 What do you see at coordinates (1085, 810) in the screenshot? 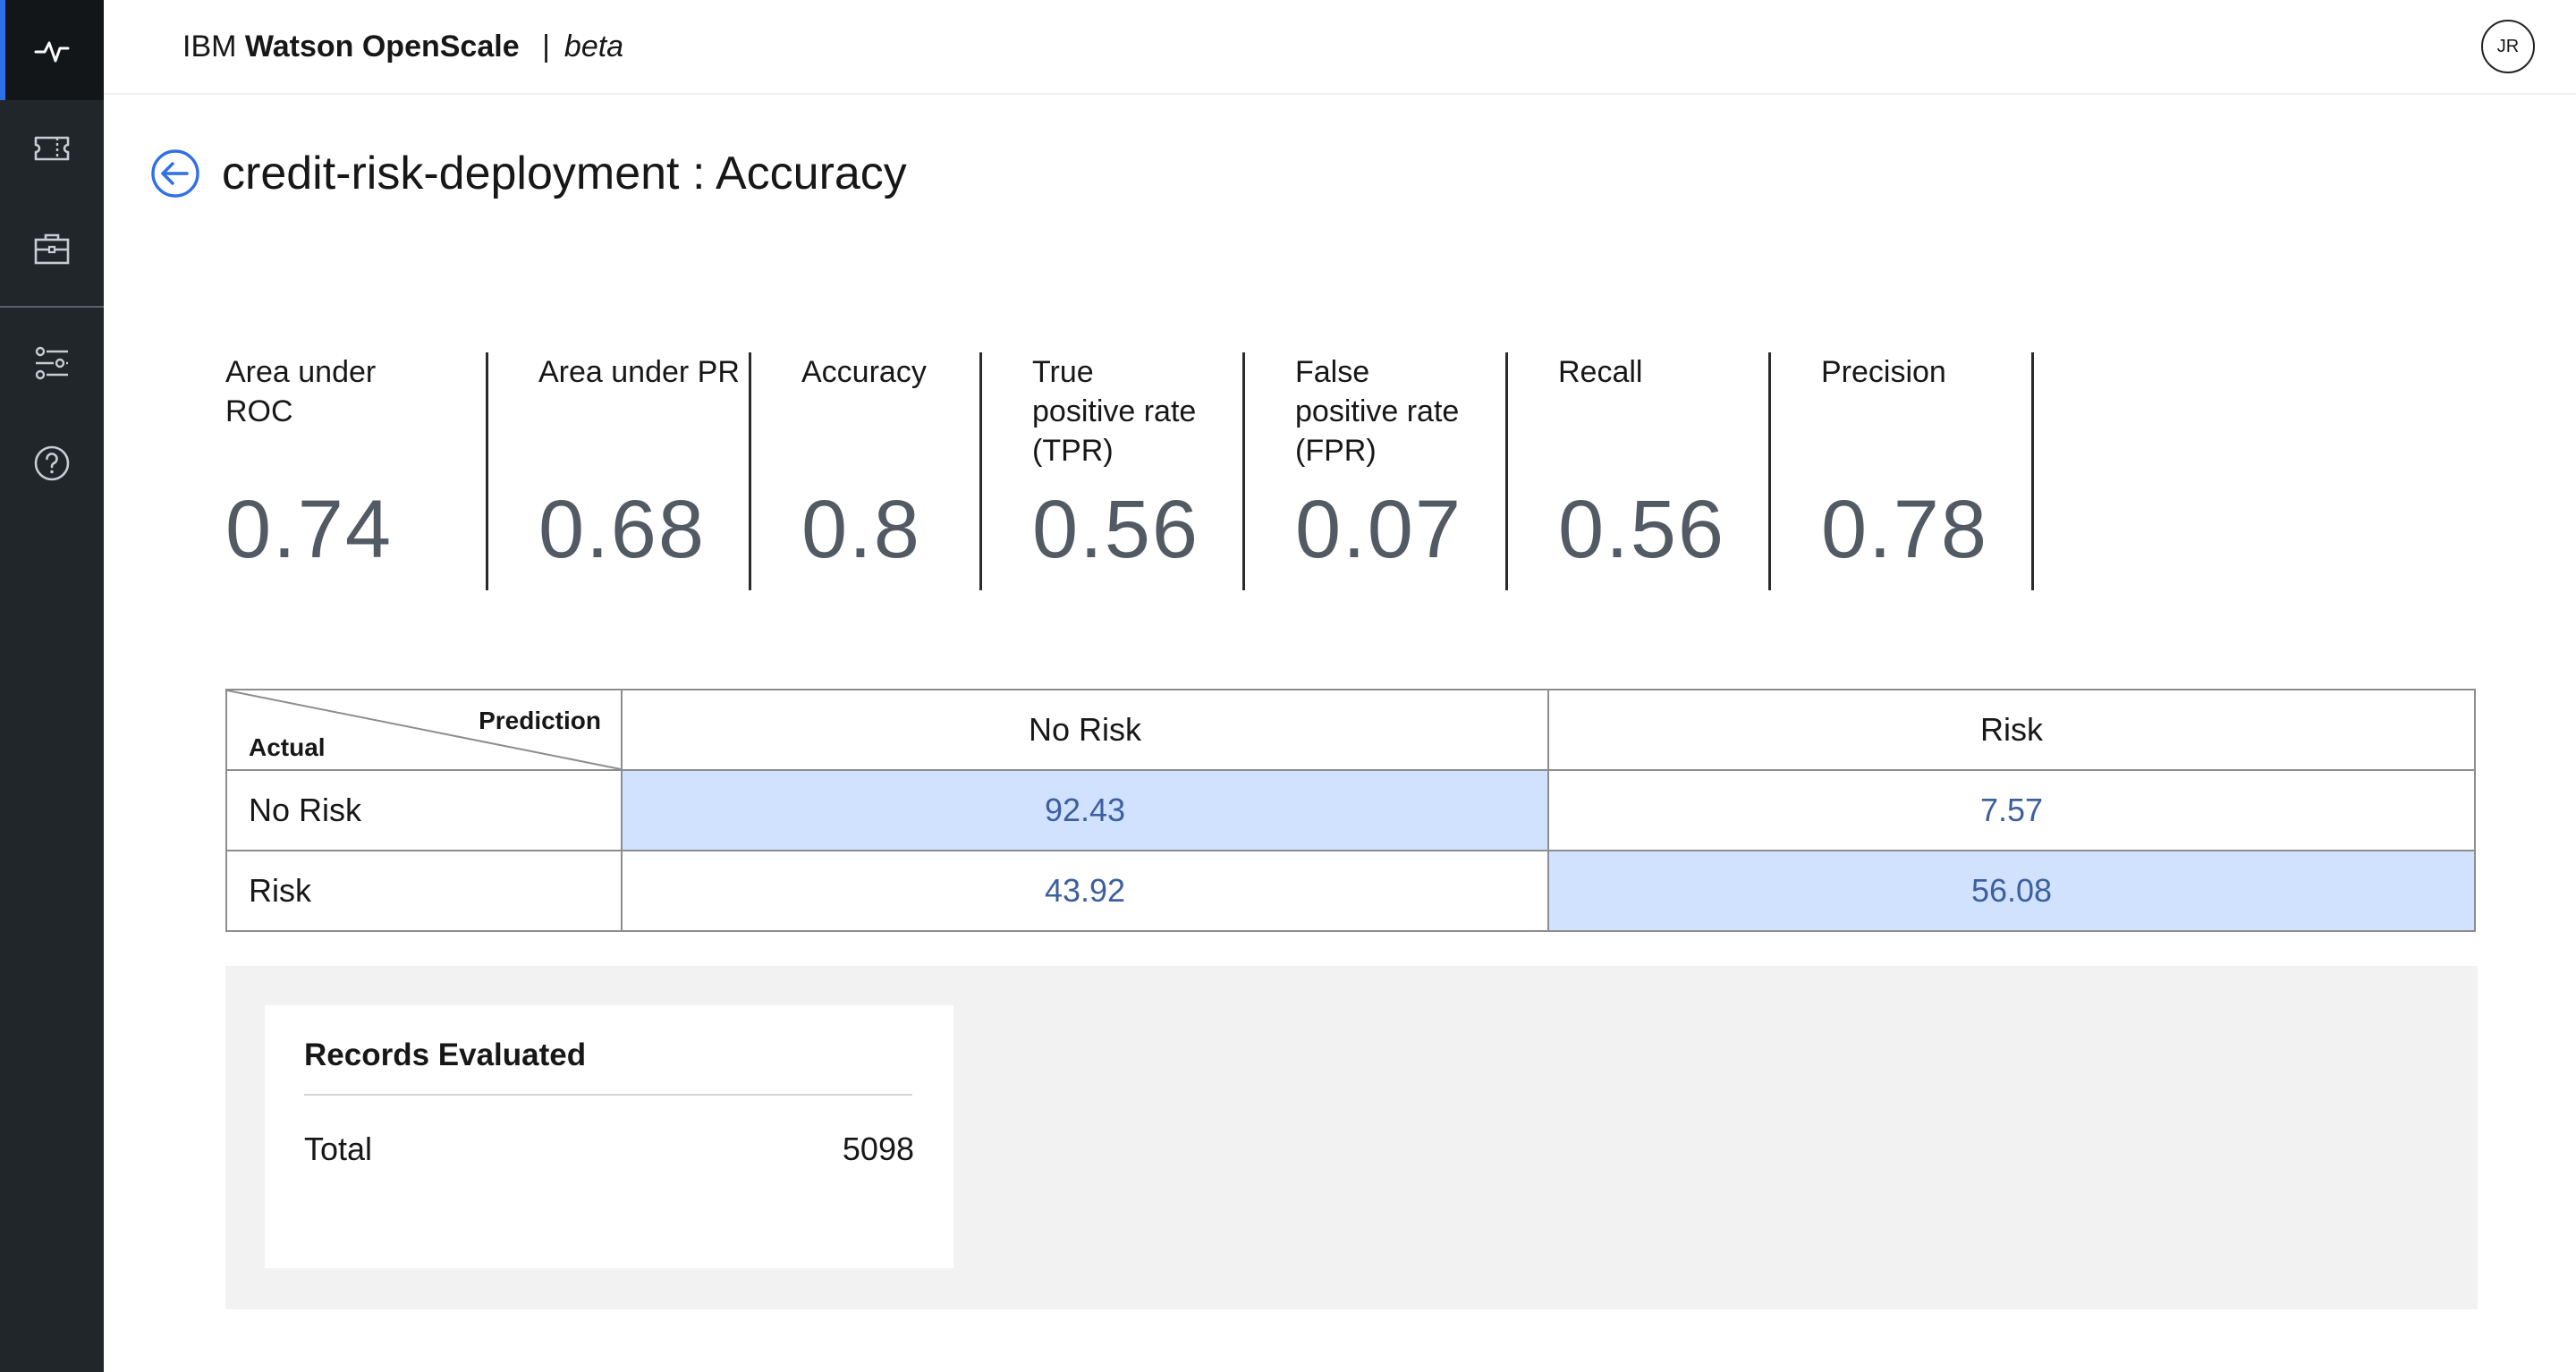
I see `matrix-cell: 92.43` at bounding box center [1085, 810].